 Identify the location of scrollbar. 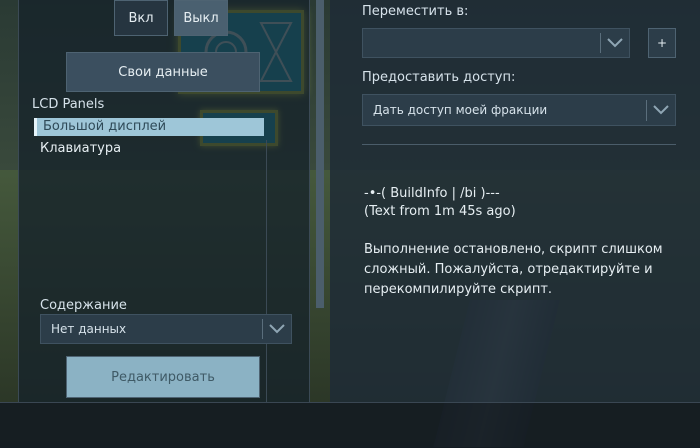
(320, 154).